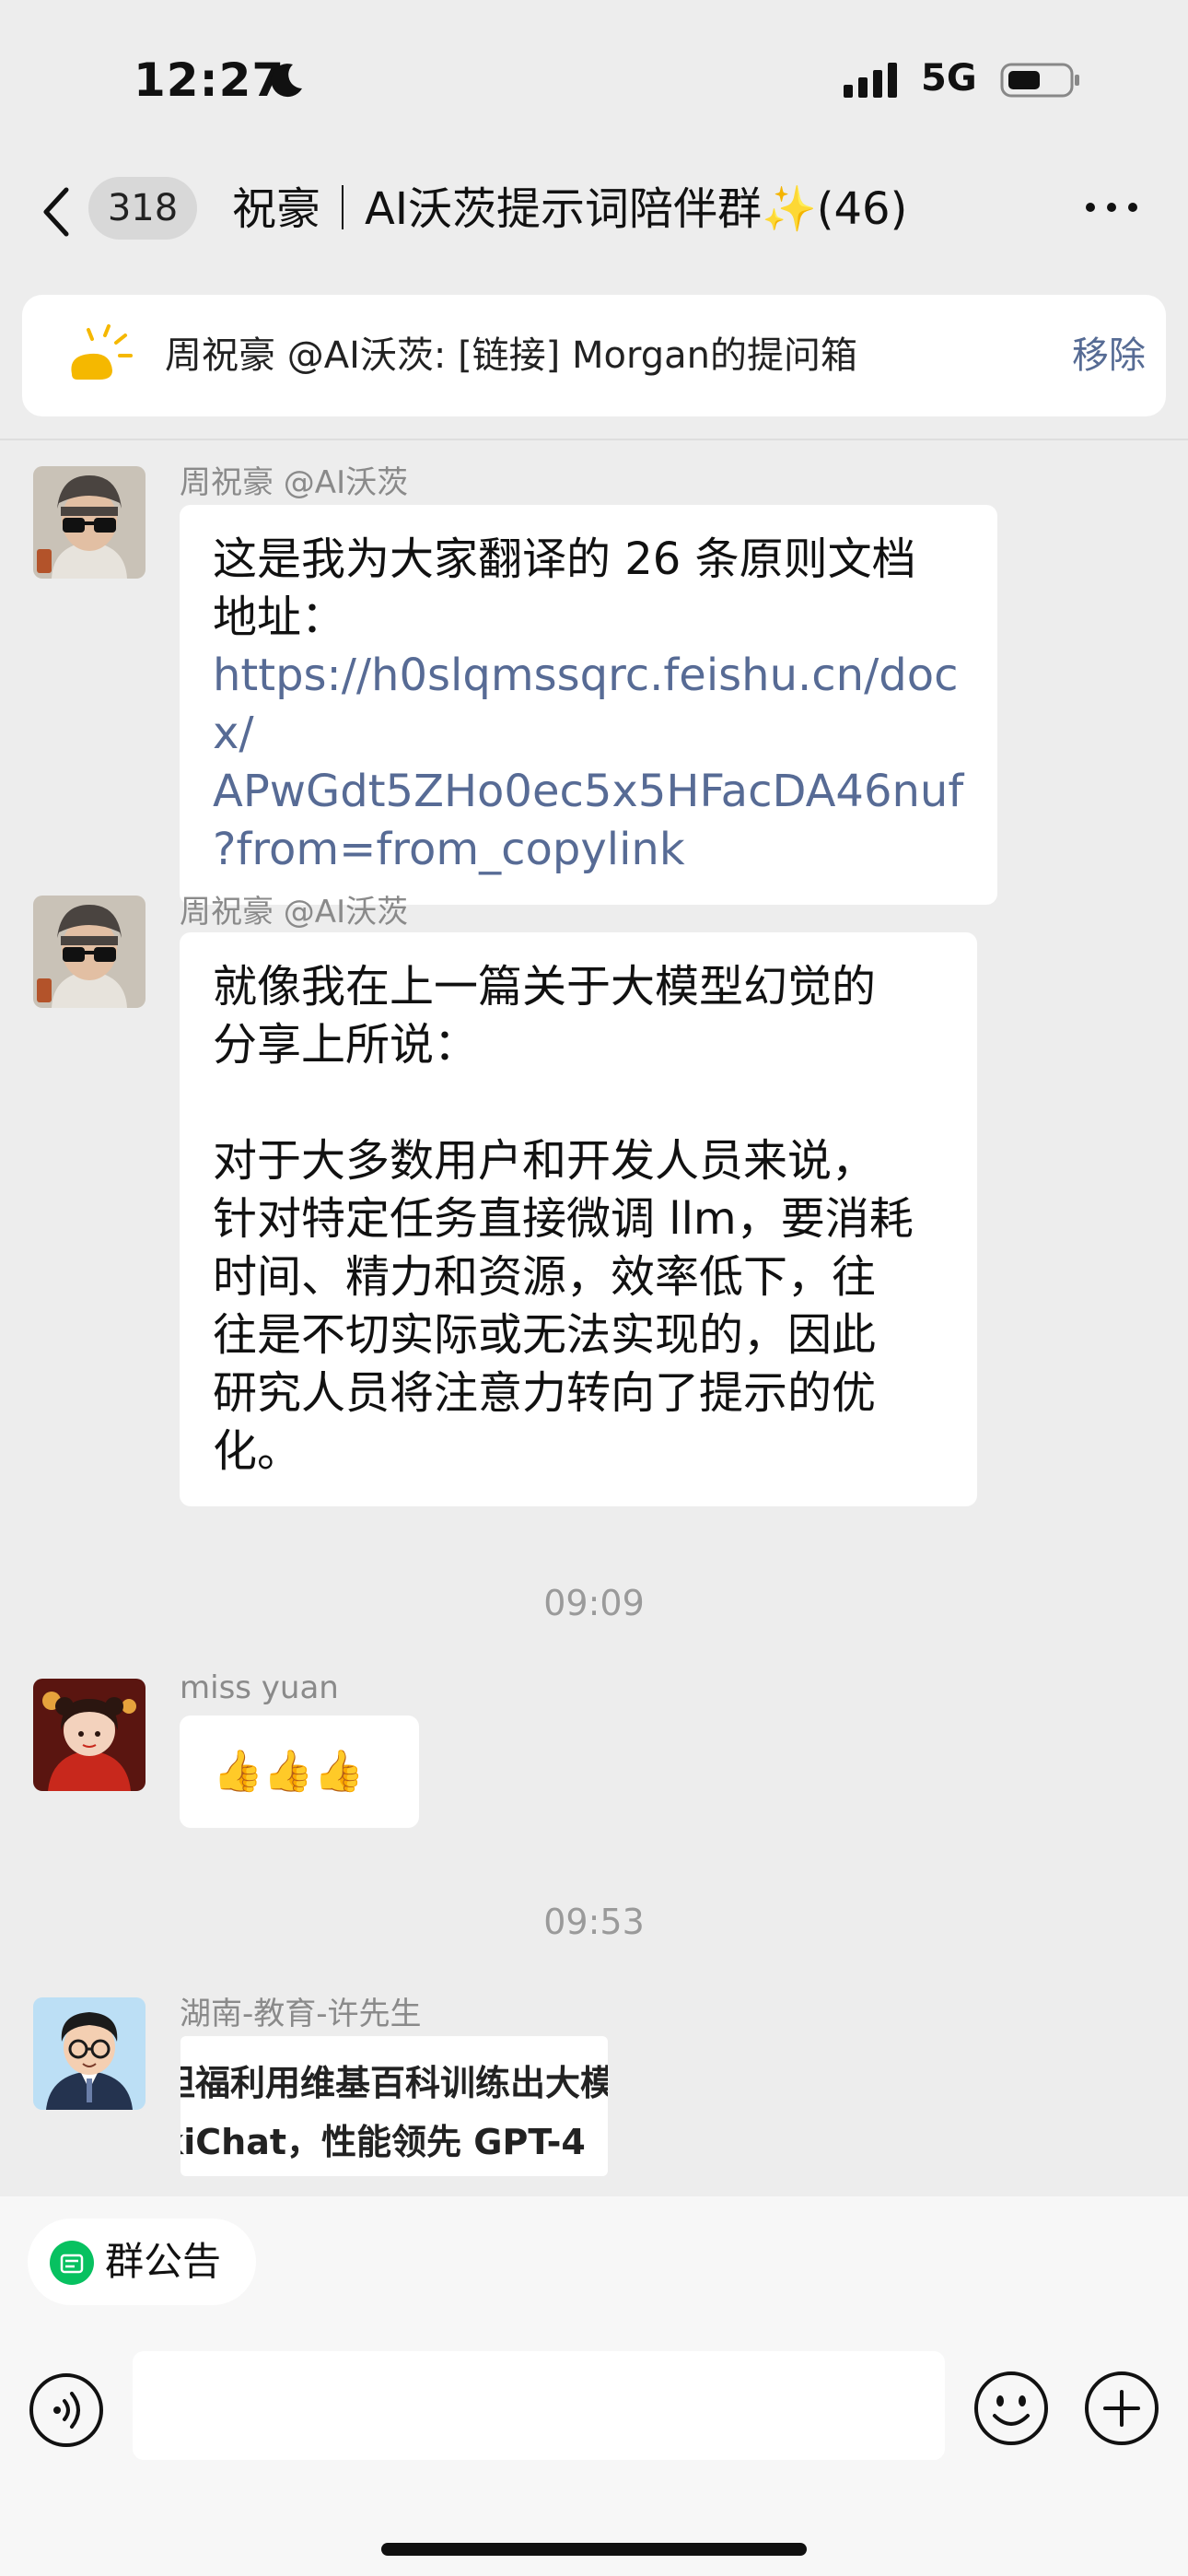 The height and width of the screenshot is (2576, 1188). I want to click on battery-icon, so click(1039, 80).